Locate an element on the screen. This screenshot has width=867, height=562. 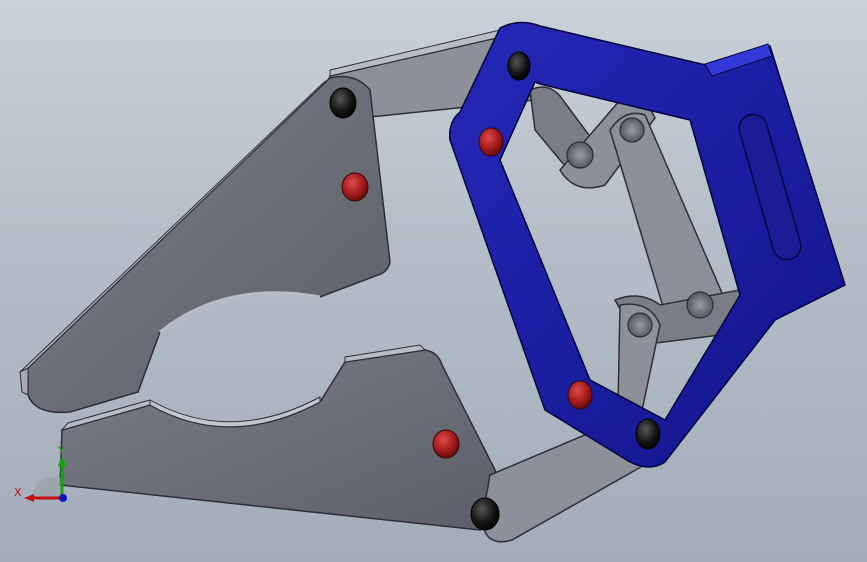
z-axis-dot is located at coordinates (63, 498).